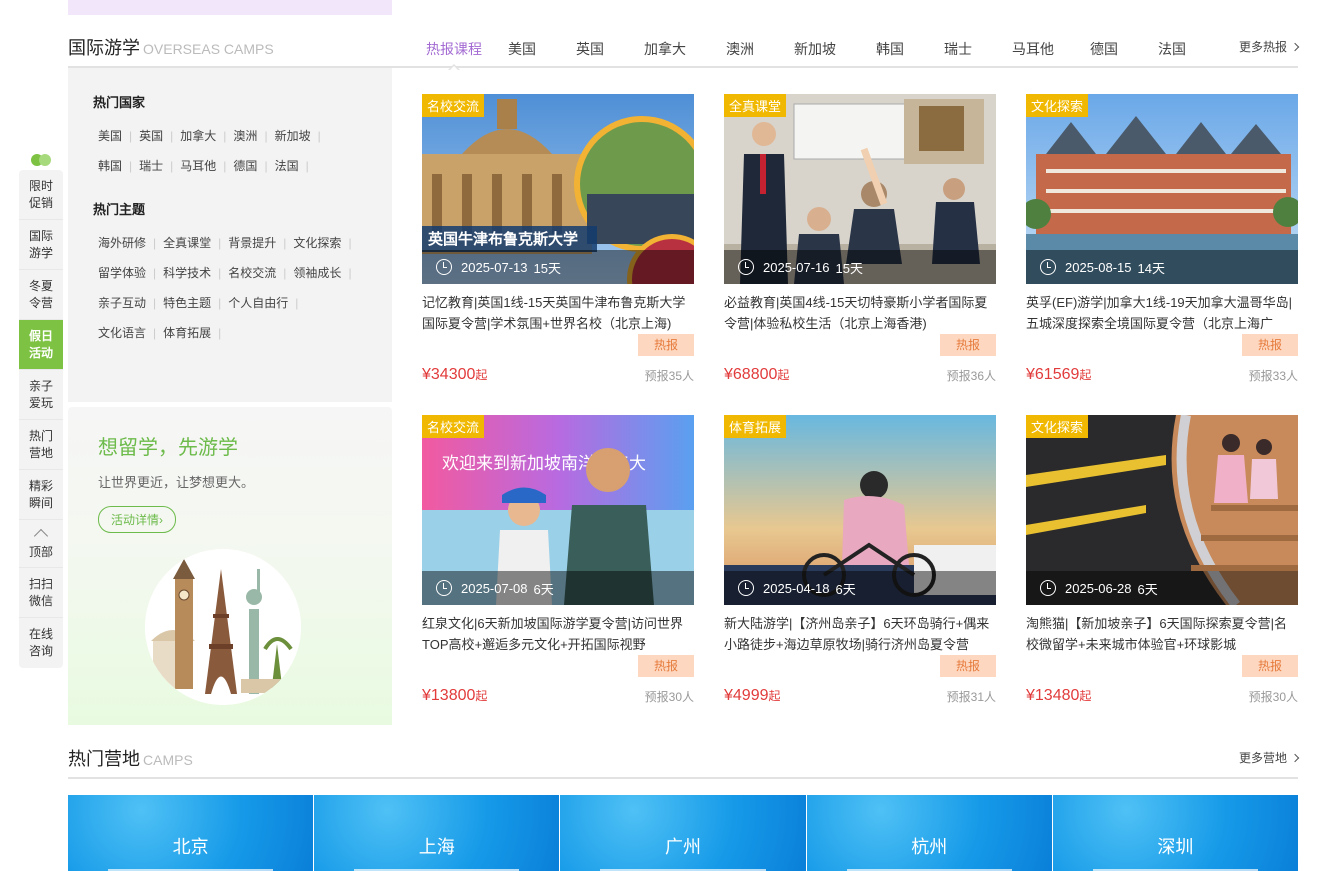  I want to click on section-title-en: OVERSEAS CAMPS, so click(208, 49).